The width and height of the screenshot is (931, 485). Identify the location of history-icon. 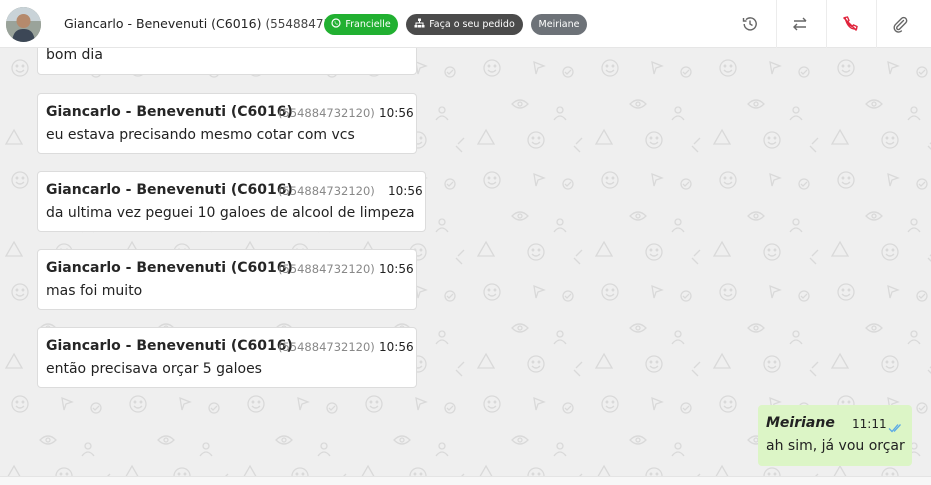
(750, 24).